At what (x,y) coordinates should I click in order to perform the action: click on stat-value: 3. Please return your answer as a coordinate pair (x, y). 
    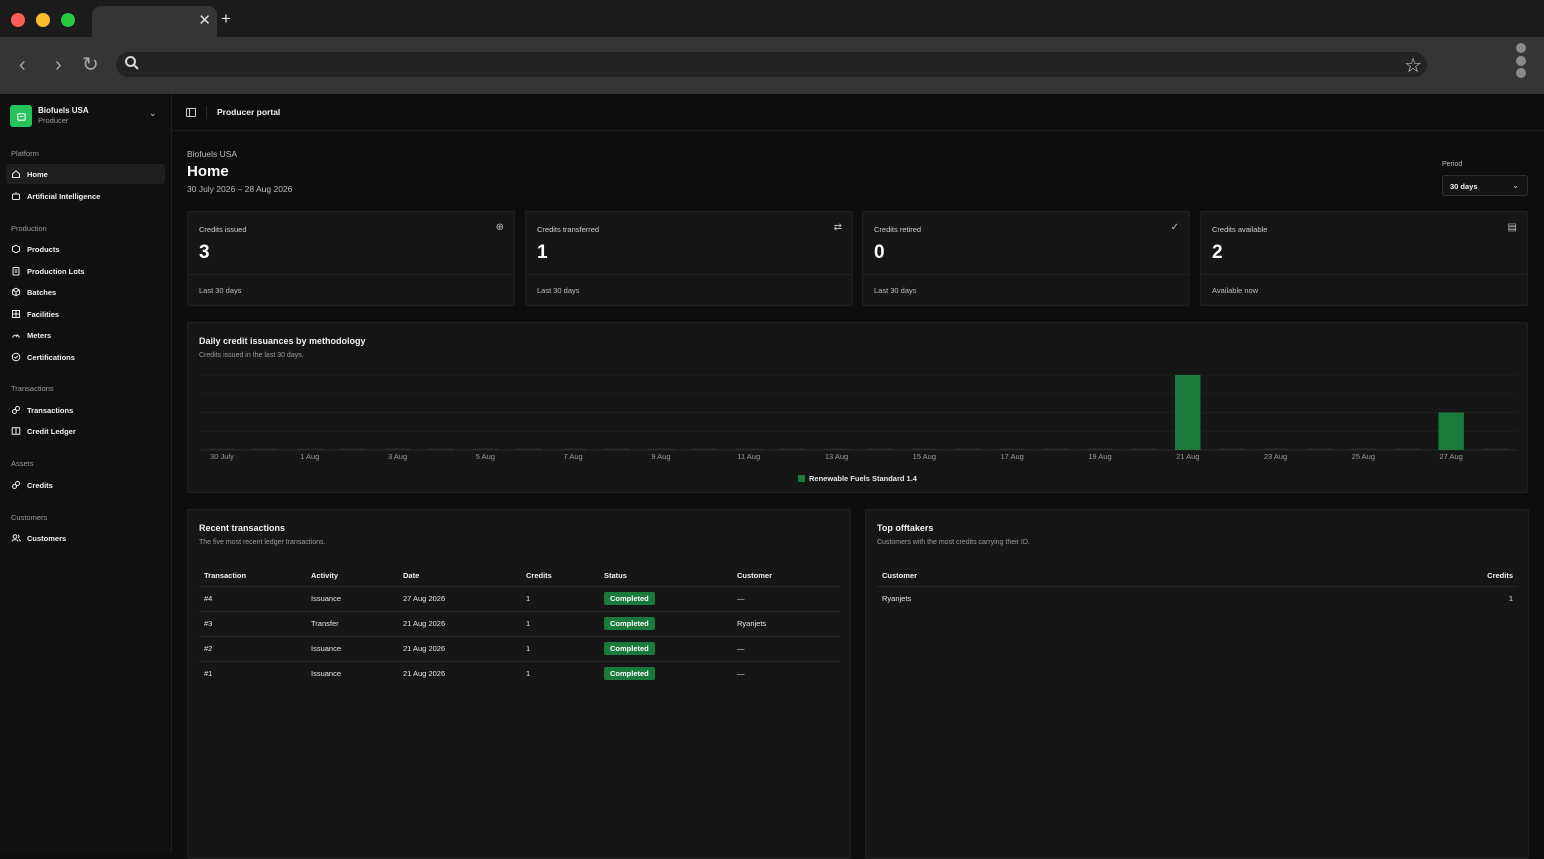
    Looking at the image, I should click on (204, 252).